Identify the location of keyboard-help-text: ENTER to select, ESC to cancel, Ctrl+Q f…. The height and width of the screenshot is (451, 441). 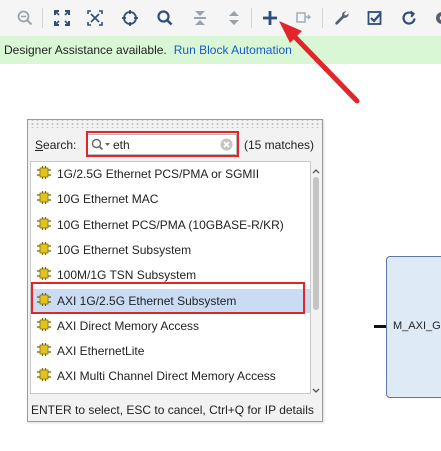
(172, 410).